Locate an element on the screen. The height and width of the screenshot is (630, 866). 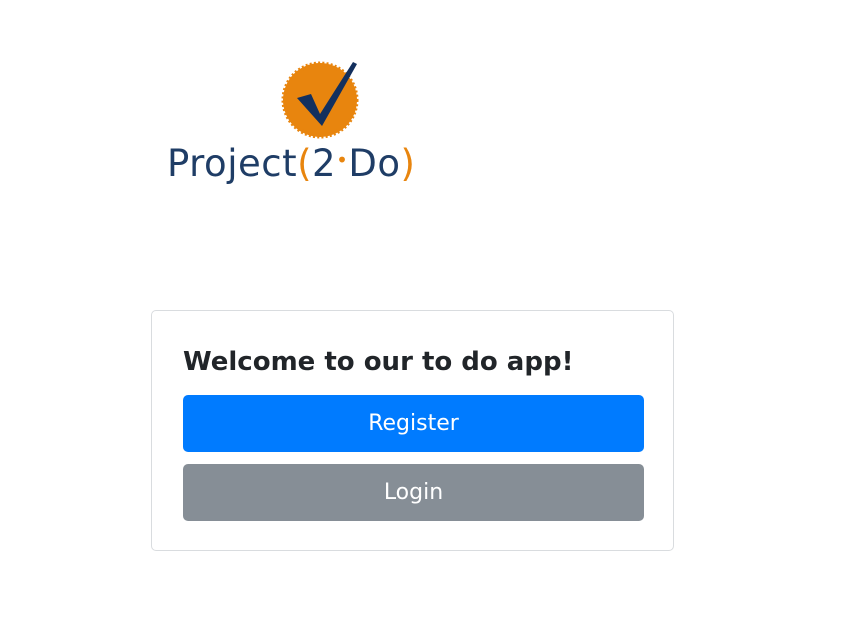
logo-word-project: Project is located at coordinates (232, 163).